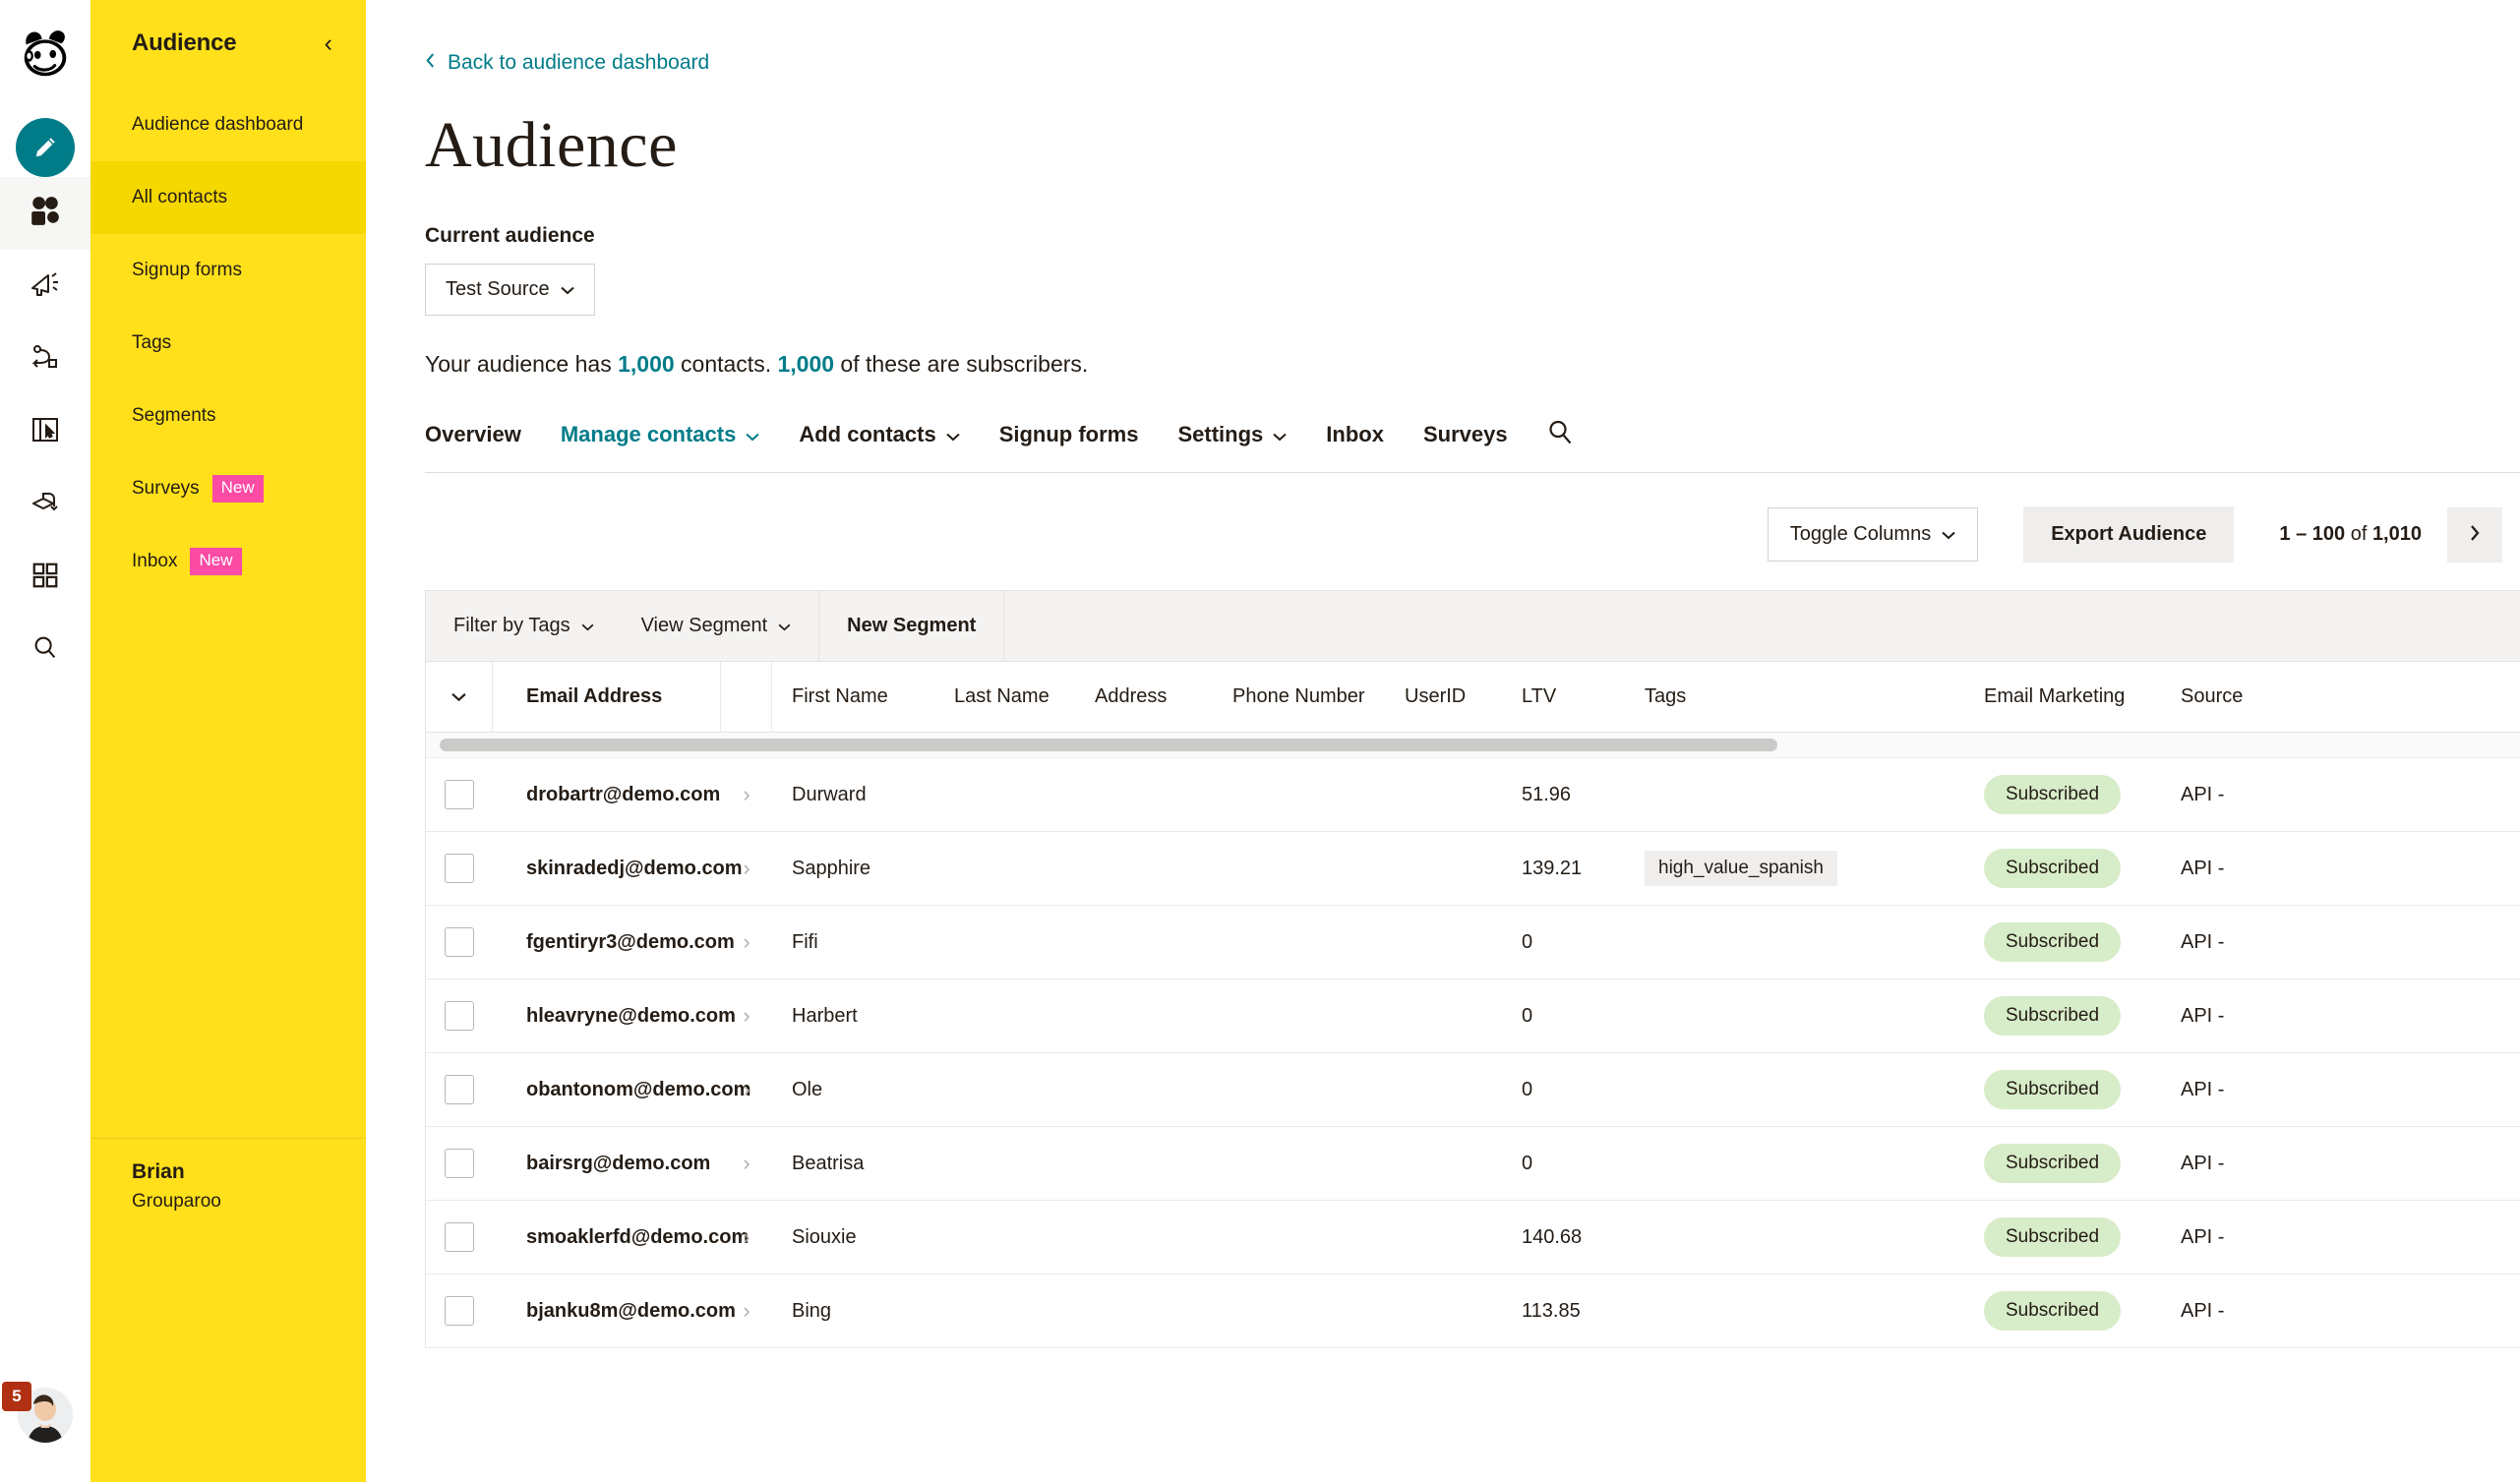  What do you see at coordinates (45, 214) in the screenshot?
I see `rail-item-all-contacts` at bounding box center [45, 214].